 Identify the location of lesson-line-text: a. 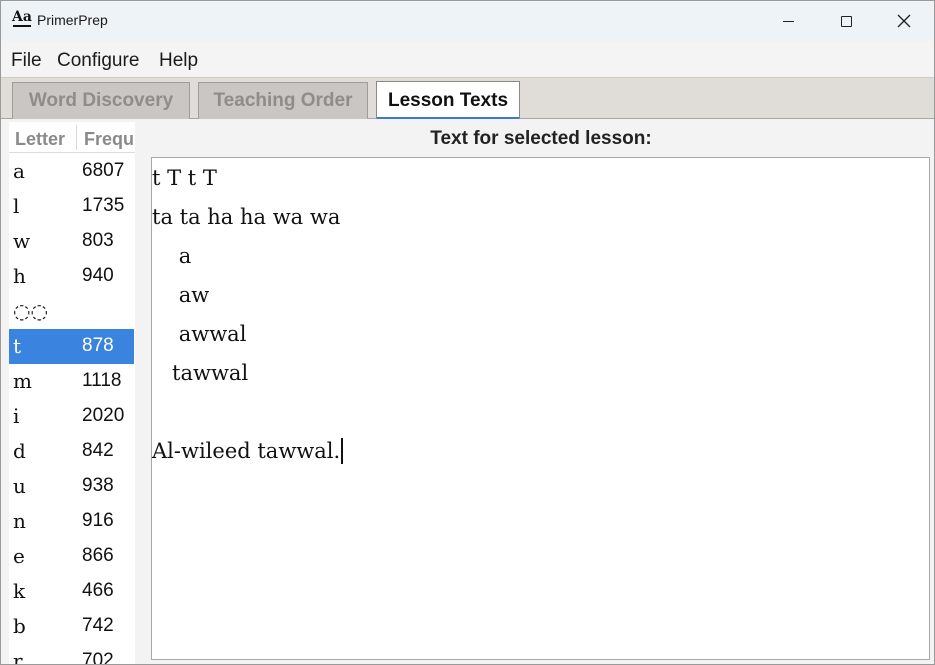
(172, 256).